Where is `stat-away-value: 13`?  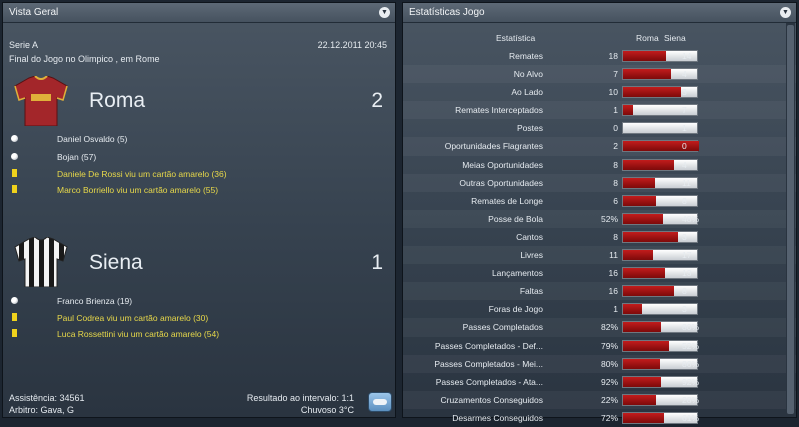 stat-away-value: 13 is located at coordinates (687, 273).